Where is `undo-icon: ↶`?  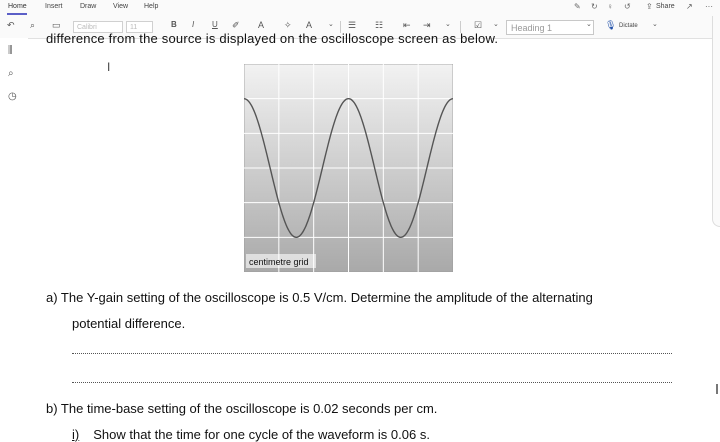 undo-icon: ↶ is located at coordinates (11, 25).